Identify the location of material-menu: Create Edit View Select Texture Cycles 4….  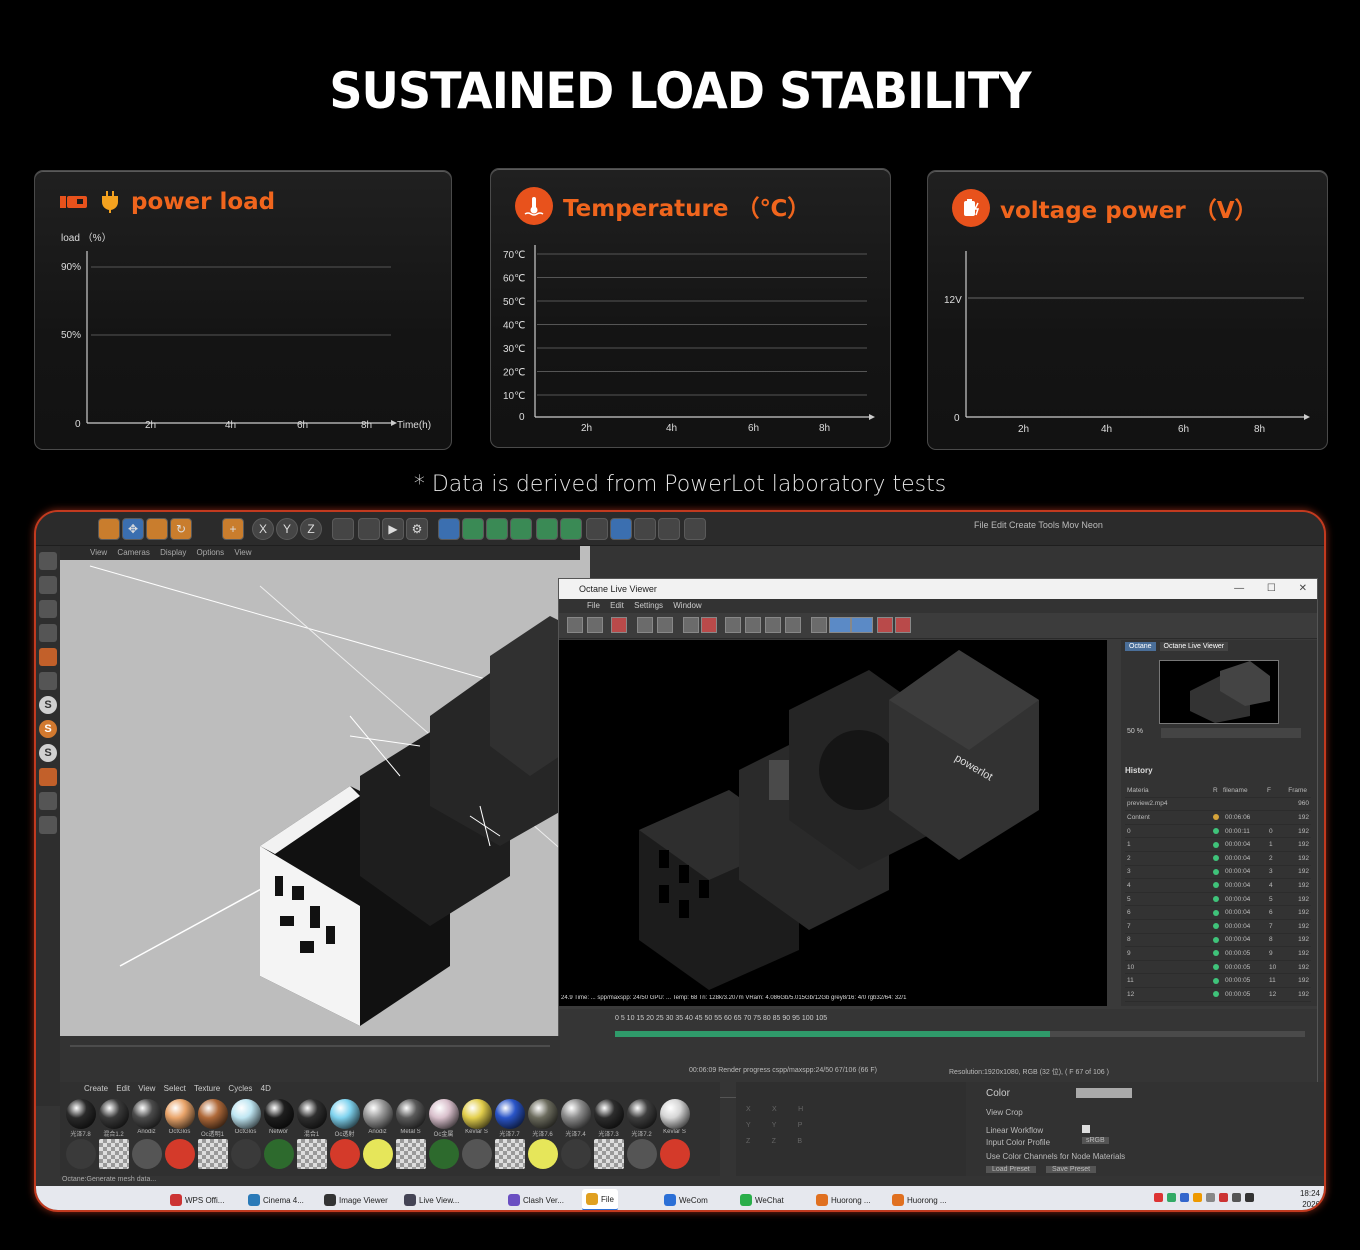
(390, 1087).